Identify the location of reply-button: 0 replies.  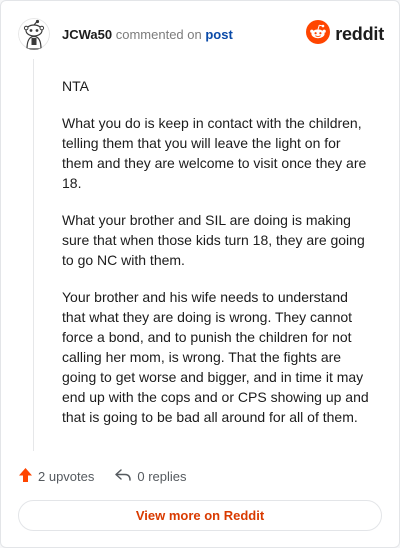
(150, 476).